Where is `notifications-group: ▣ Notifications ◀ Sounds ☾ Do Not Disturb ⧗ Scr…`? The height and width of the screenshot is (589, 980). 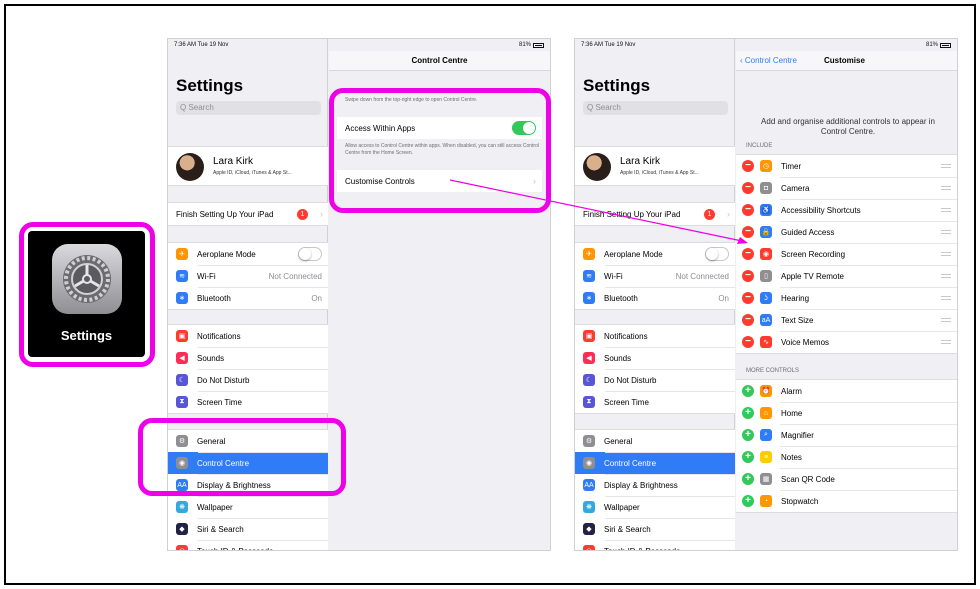 notifications-group: ▣ Notifications ◀ Sounds ☾ Do Not Disturb ⧗ Scr… is located at coordinates (248, 369).